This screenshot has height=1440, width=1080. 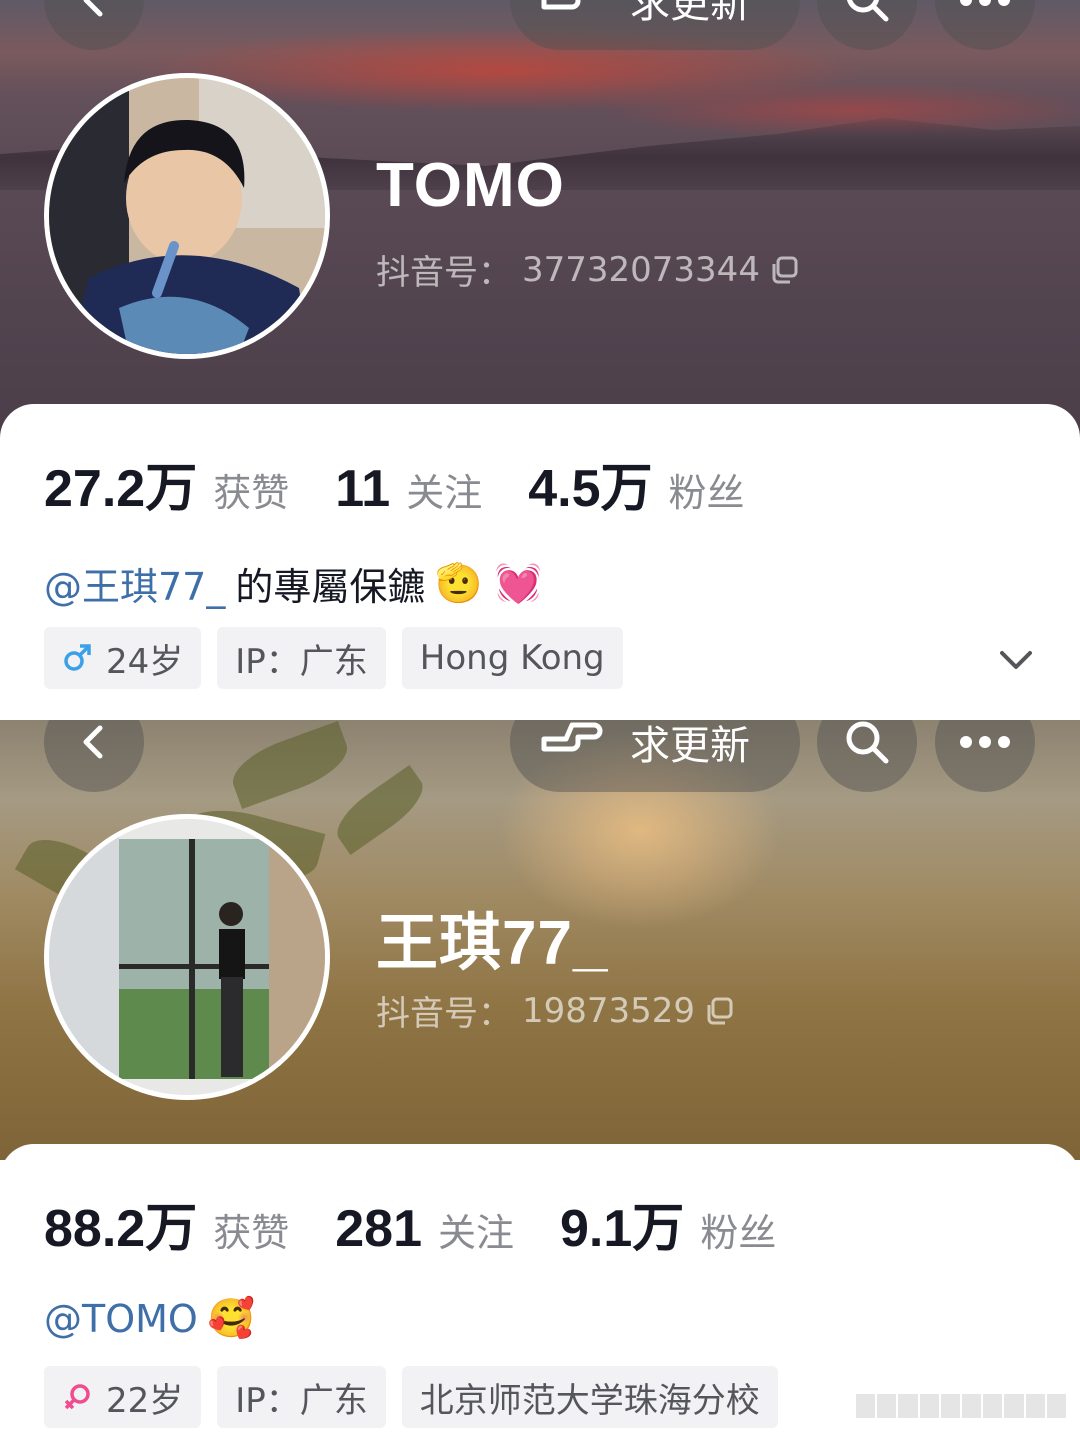 I want to click on tag-age: 22岁, so click(x=145, y=1400).